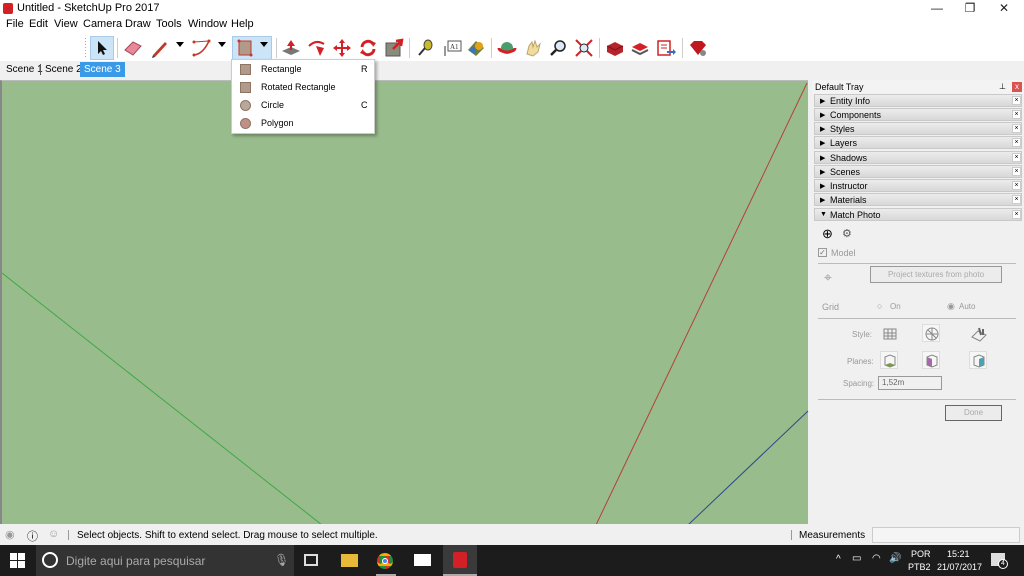 This screenshot has width=1024, height=576. What do you see at coordinates (918, 100) in the screenshot?
I see `panel-entity-info: ▶ Entity Info ×` at bounding box center [918, 100].